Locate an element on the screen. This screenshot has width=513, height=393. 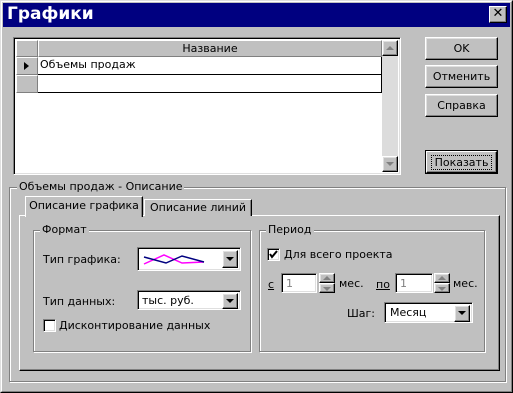
step-select: Месяц is located at coordinates (428, 312).